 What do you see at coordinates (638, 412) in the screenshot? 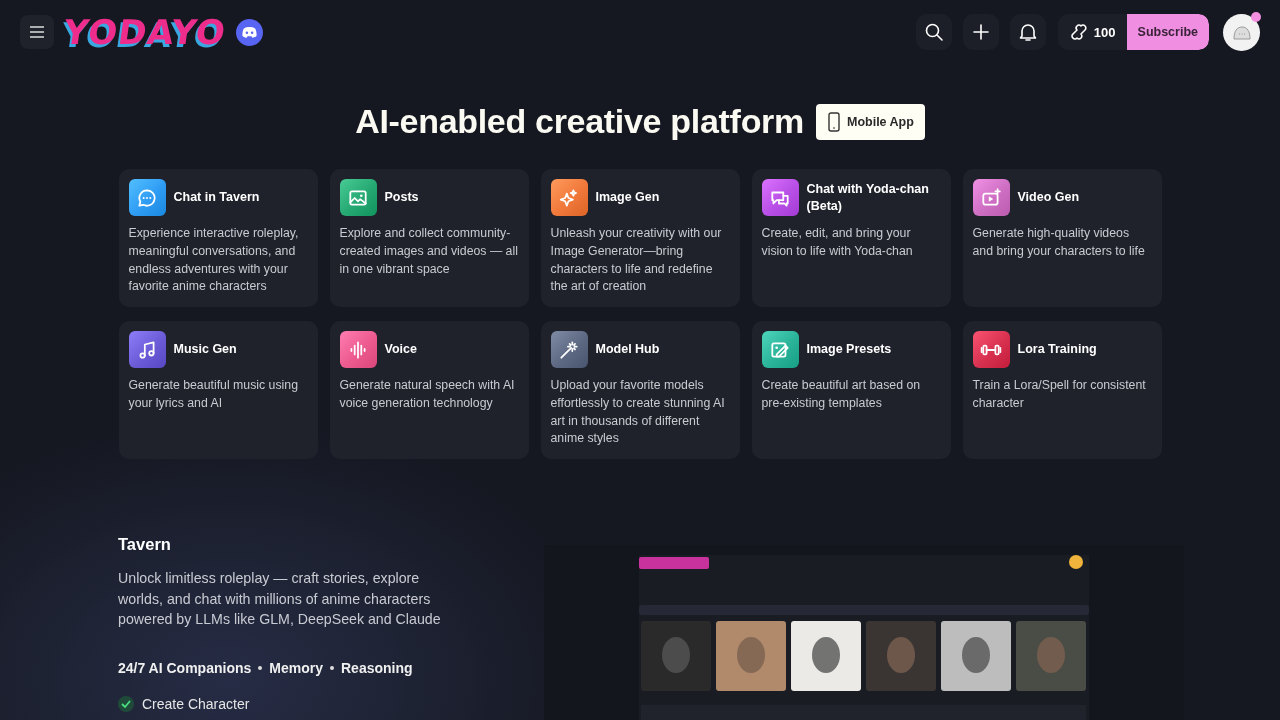
I see `card-description: Upload your favorite models effortlessly to create stunning AI art in thousands of different anime styles` at bounding box center [638, 412].